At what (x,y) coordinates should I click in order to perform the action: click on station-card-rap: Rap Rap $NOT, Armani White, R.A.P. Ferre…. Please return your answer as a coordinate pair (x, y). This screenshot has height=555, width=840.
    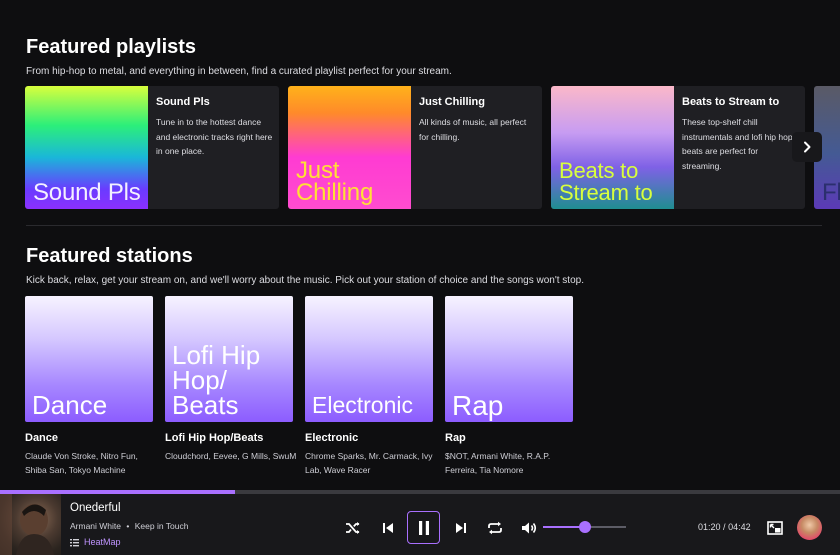
    Looking at the image, I should click on (509, 386).